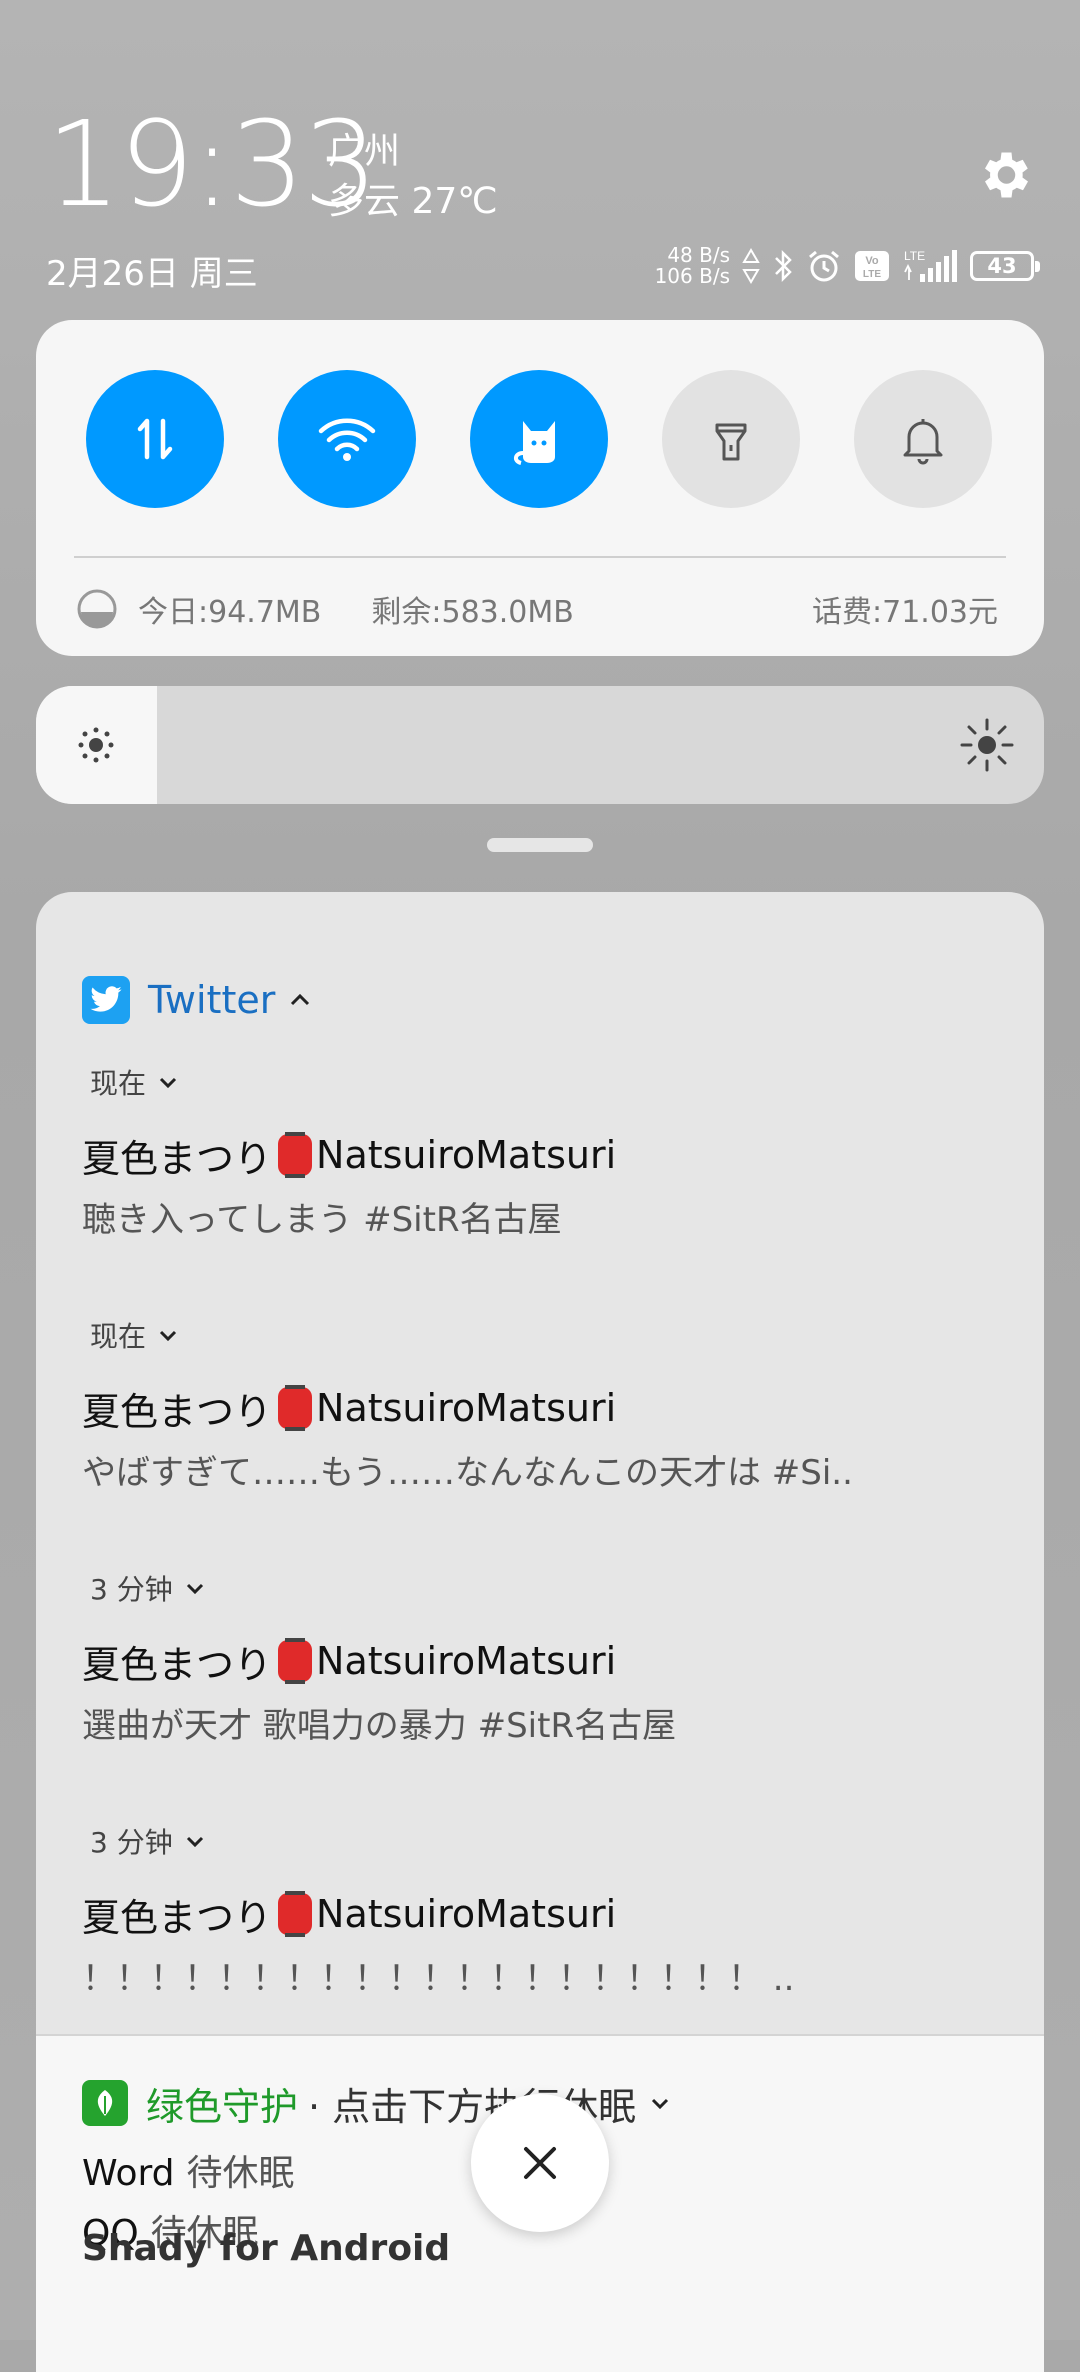 This screenshot has width=1080, height=2372. I want to click on bell-icon, so click(923, 442).